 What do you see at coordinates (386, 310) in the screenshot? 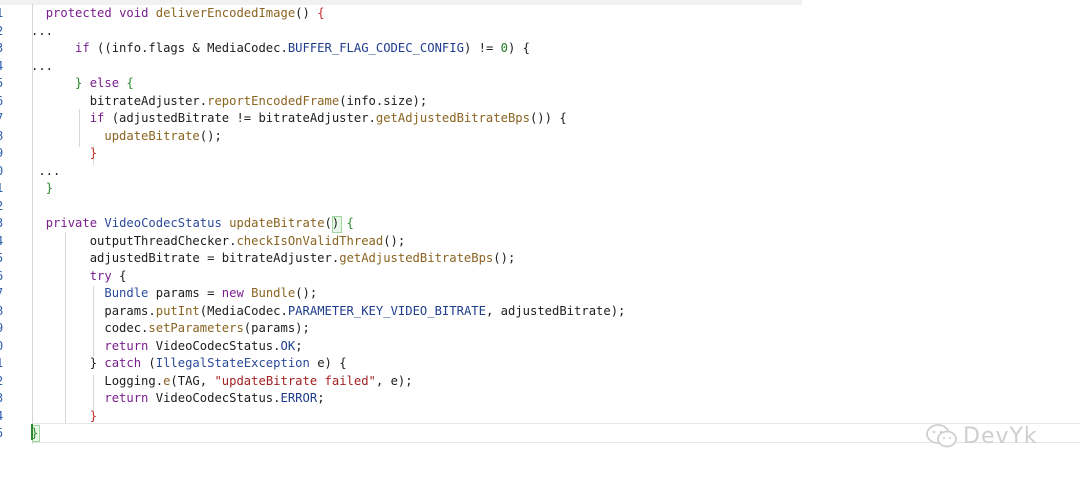
I see `code-token: PARAMETER_KEY_VIDEO_BITRATE` at bounding box center [386, 310].